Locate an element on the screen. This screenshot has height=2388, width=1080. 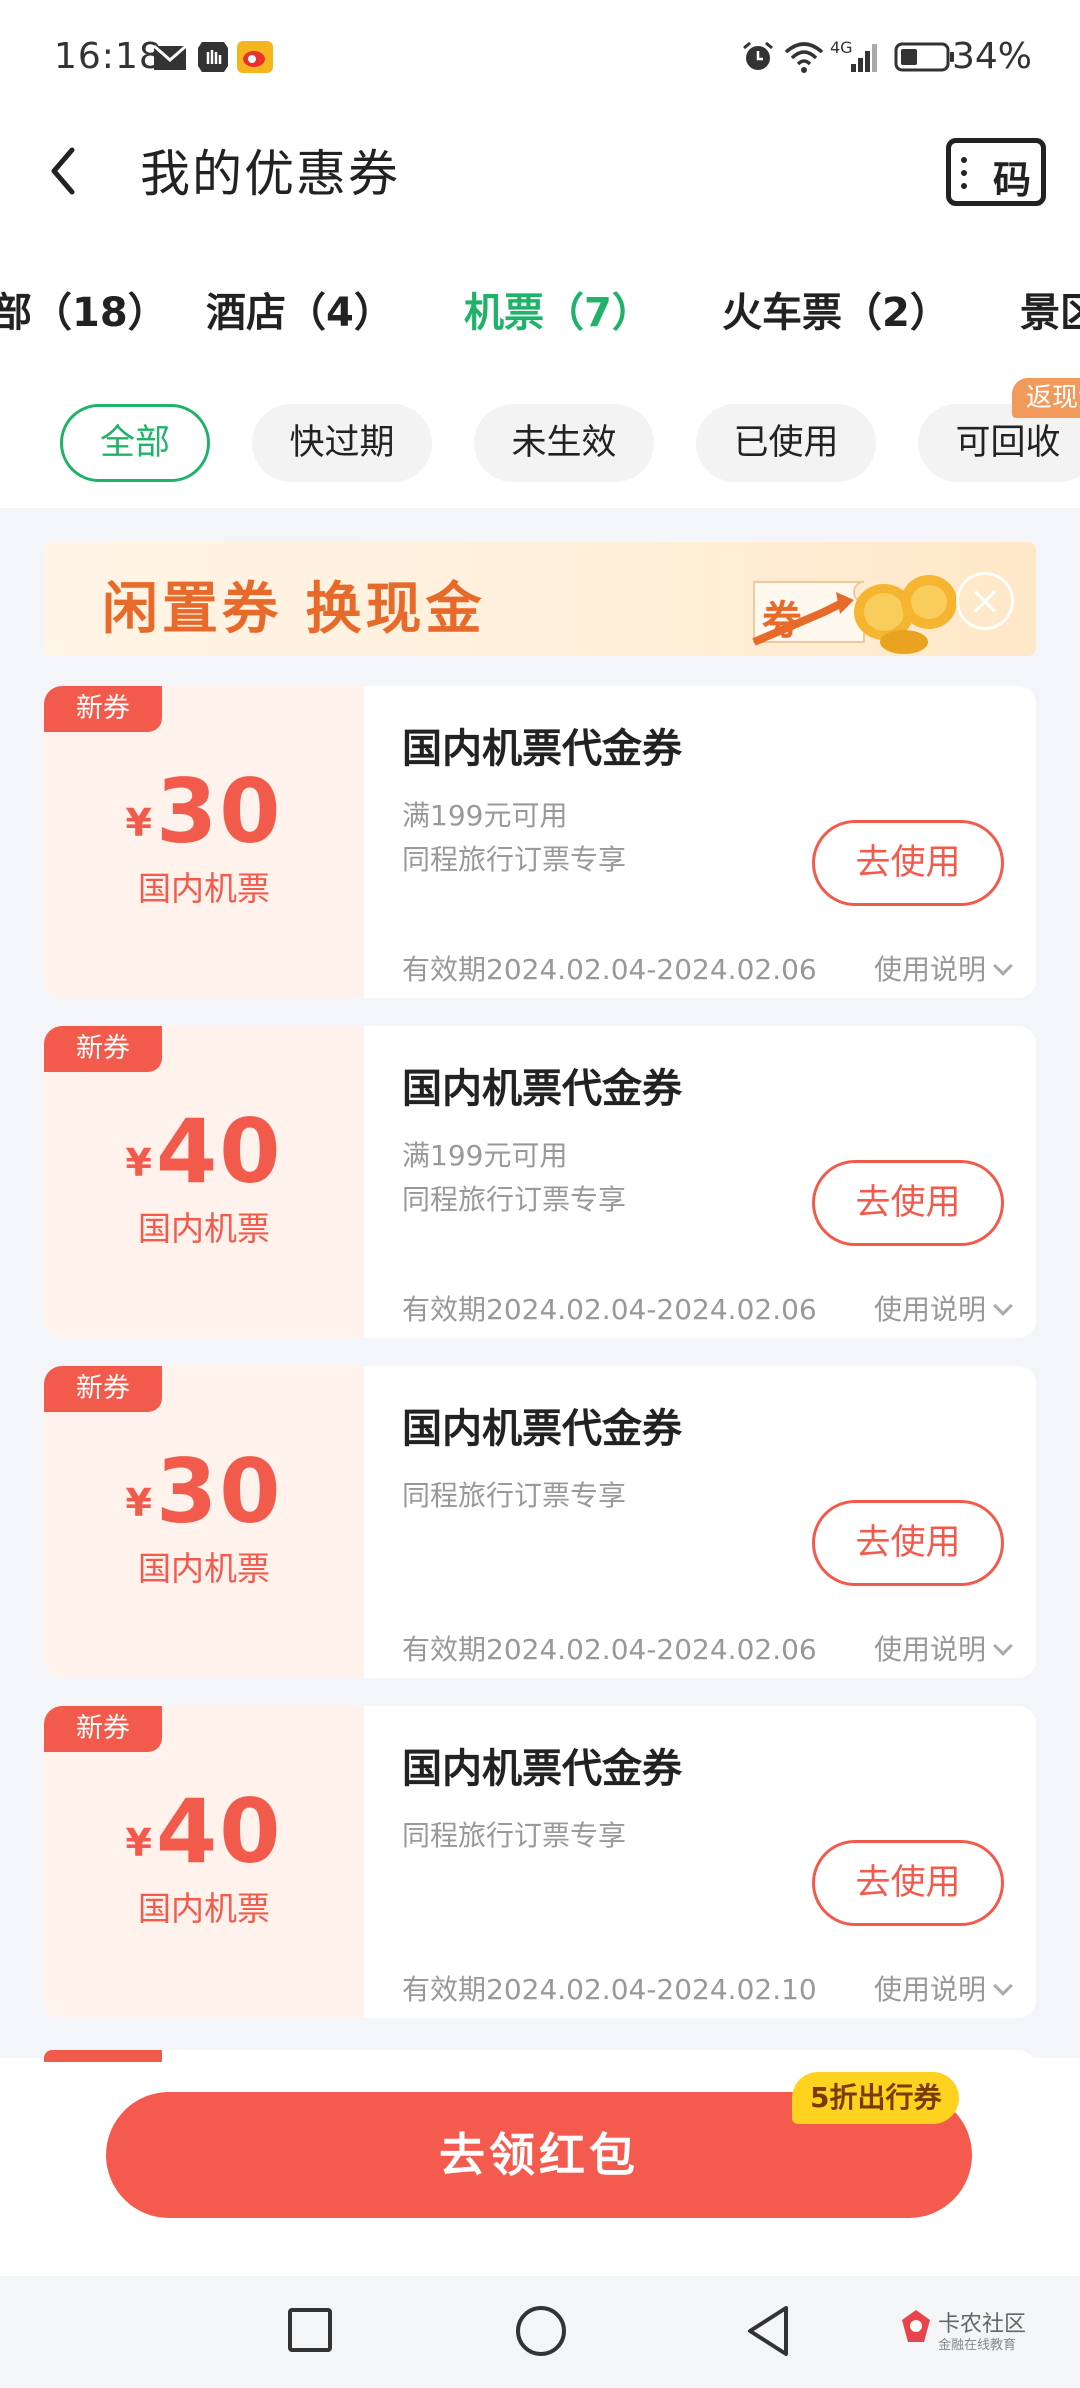
chip-expiring: 快过期 is located at coordinates (342, 443).